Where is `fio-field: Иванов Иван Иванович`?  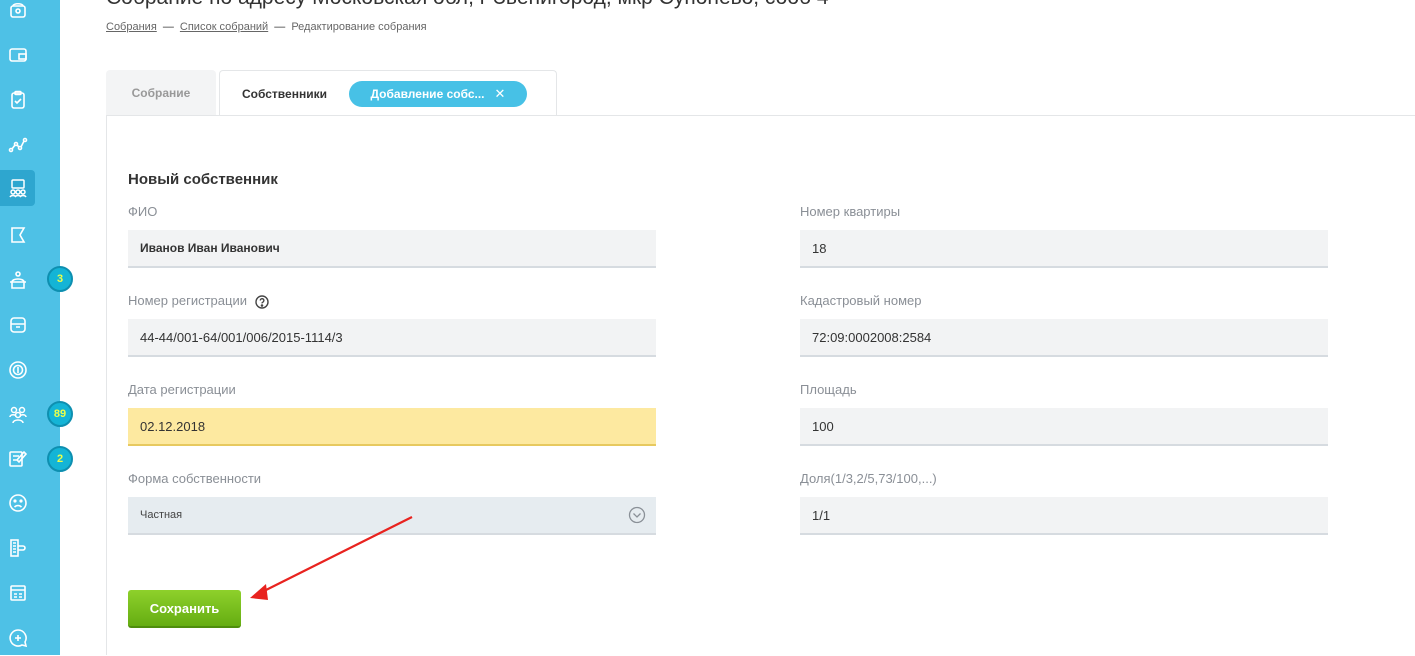
fio-field: Иванов Иван Иванович is located at coordinates (392, 249).